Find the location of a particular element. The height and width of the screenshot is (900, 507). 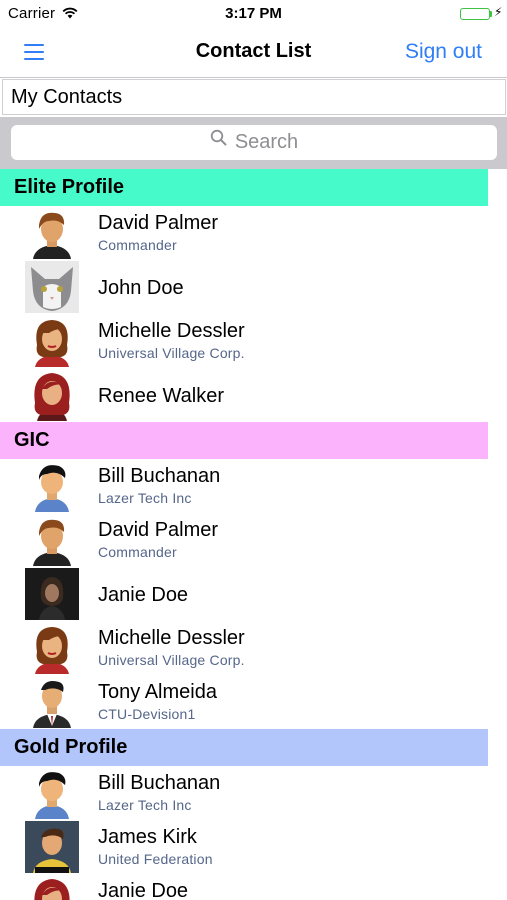

contact-name: John Doe is located at coordinates (141, 288).